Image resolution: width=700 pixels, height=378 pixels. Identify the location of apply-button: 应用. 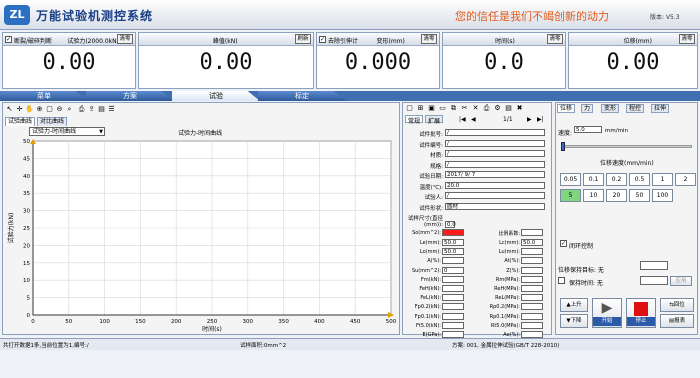
(681, 281).